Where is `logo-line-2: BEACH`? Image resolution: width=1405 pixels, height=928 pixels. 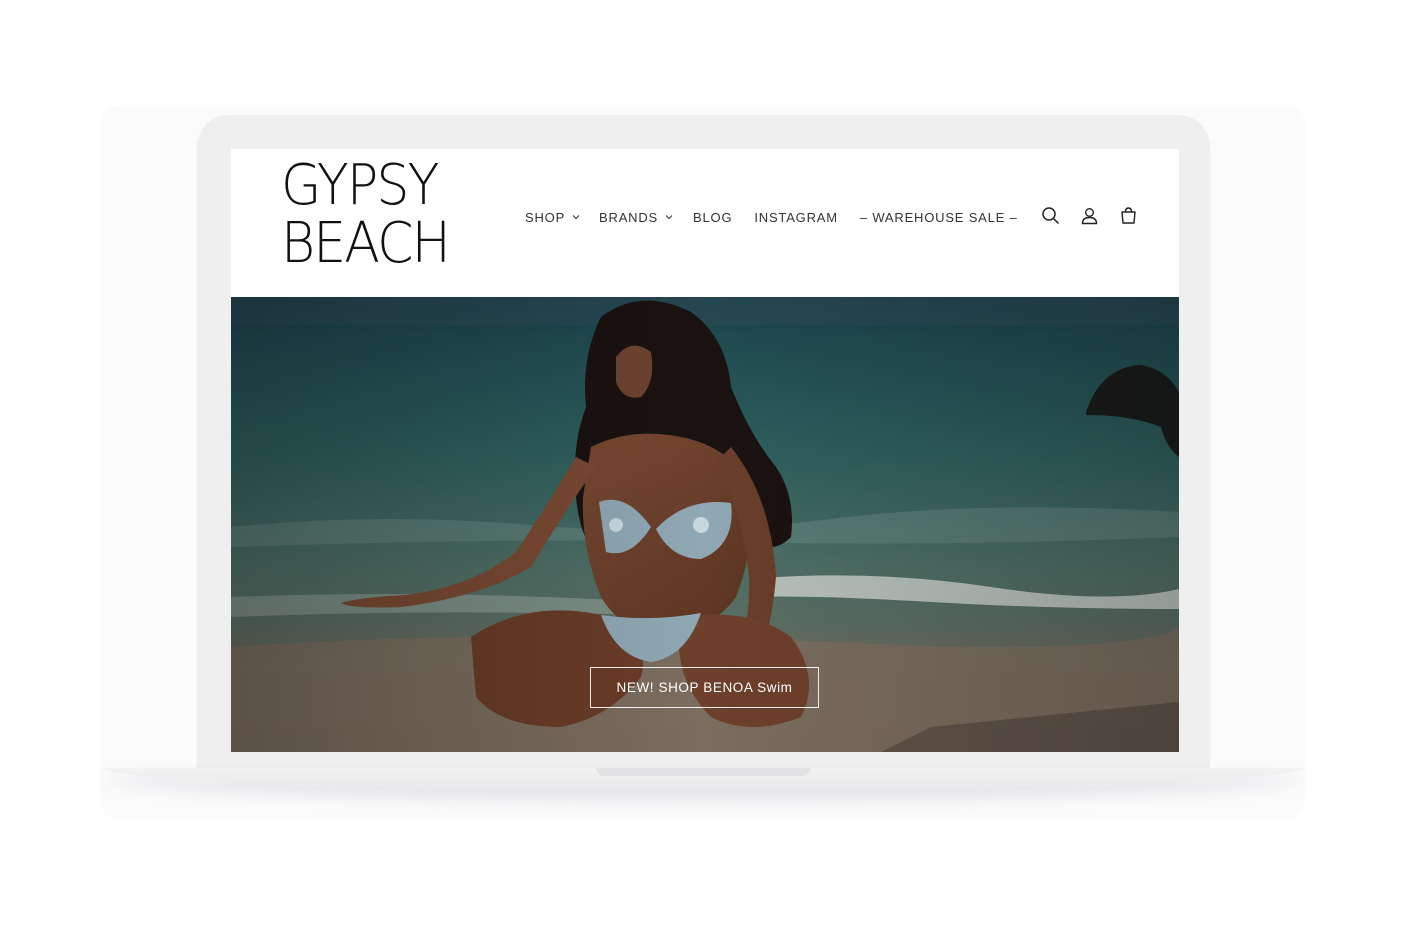
logo-line-2: BEACH is located at coordinates (366, 243).